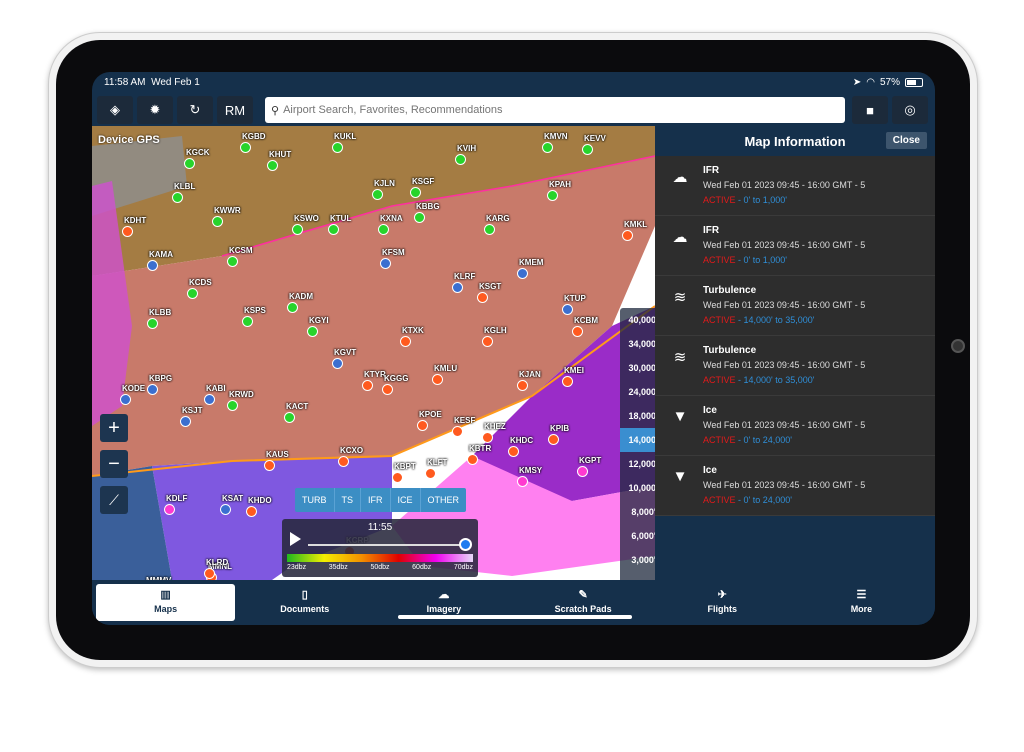 This screenshot has width=1024, height=752. Describe the element at coordinates (564, 110) in the screenshot. I see `search-input` at that location.